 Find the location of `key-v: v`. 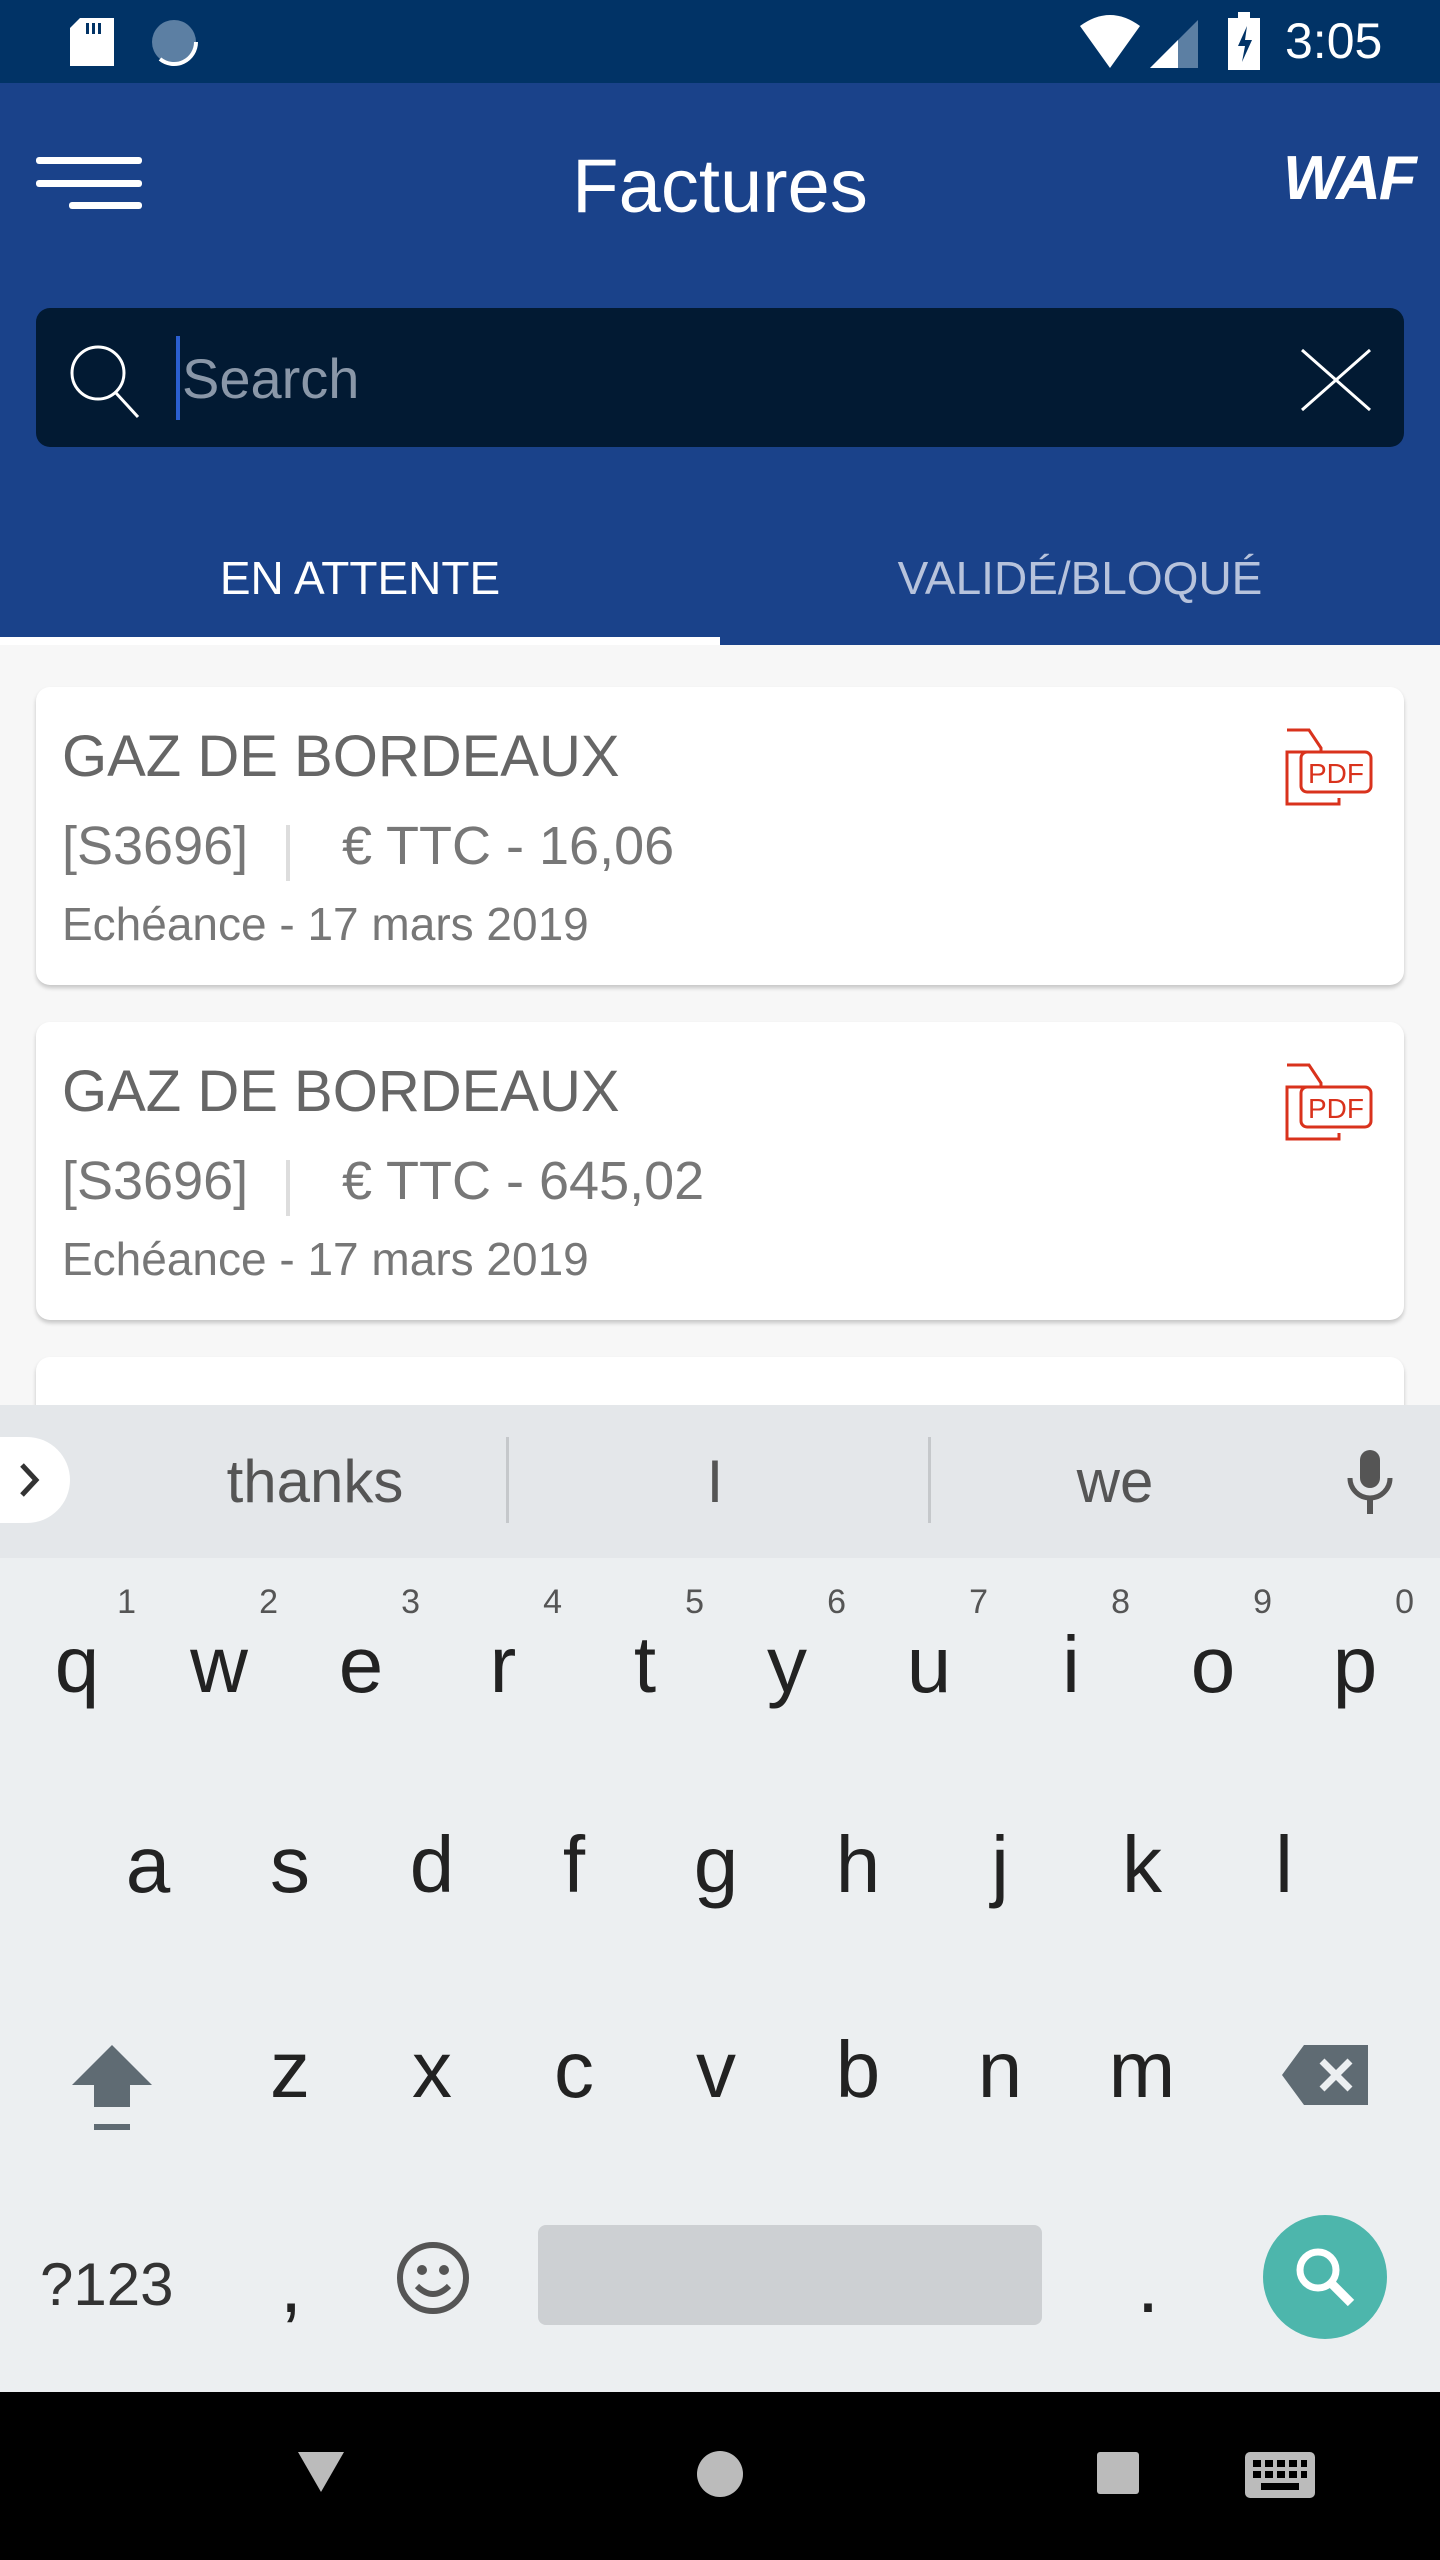

key-v: v is located at coordinates (716, 2070).